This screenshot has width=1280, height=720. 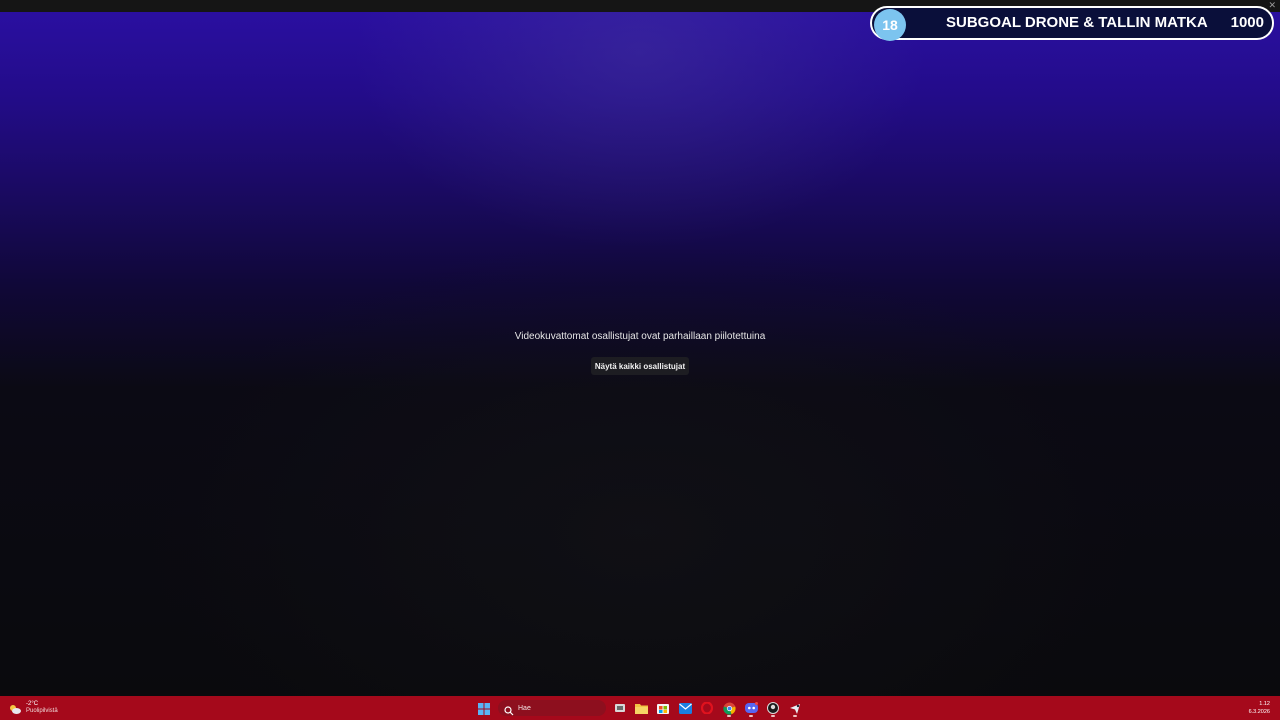 I want to click on file-explorer-icon, so click(x=641, y=708).